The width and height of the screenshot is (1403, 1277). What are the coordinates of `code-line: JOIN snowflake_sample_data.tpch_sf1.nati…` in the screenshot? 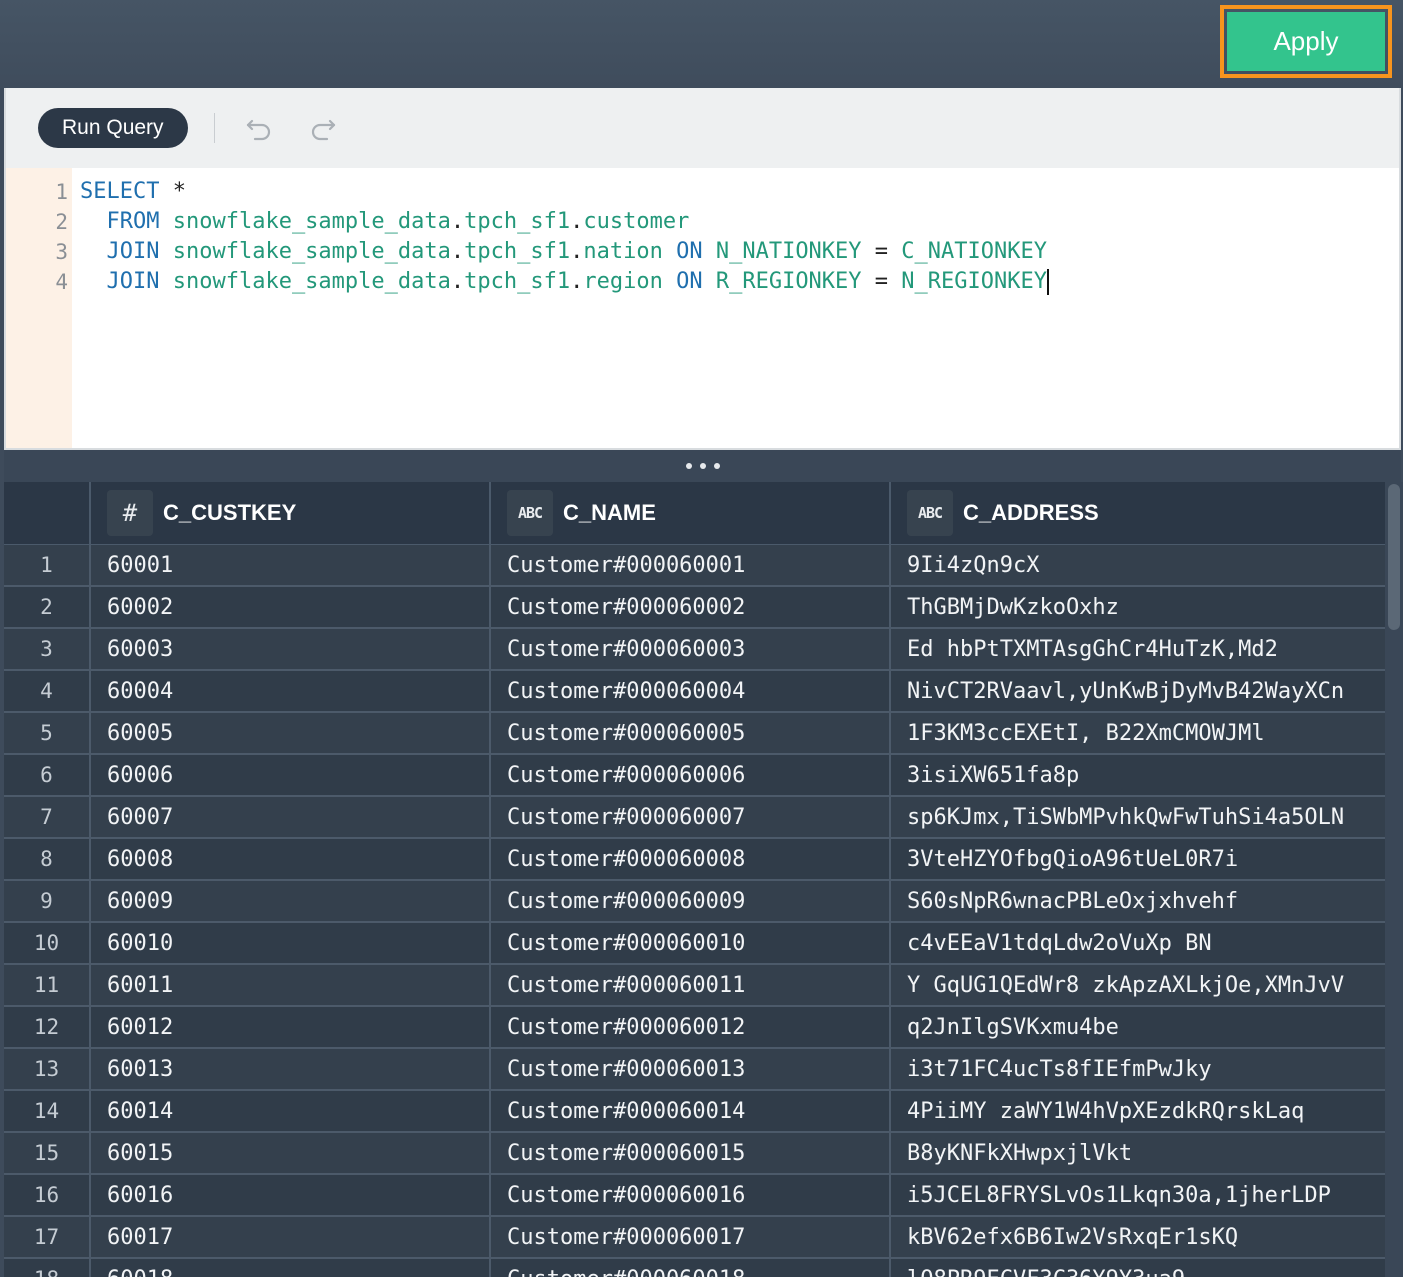 It's located at (739, 252).